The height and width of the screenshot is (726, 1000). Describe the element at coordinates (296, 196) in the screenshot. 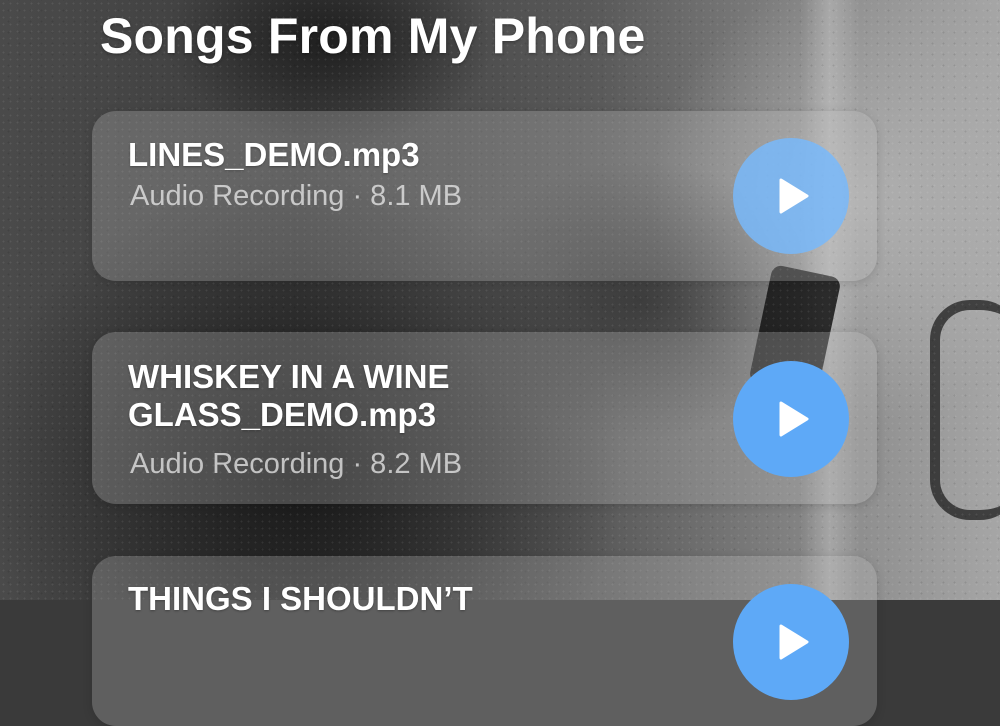

I see `song-meta: Audio Recording · 8.1 MB` at that location.